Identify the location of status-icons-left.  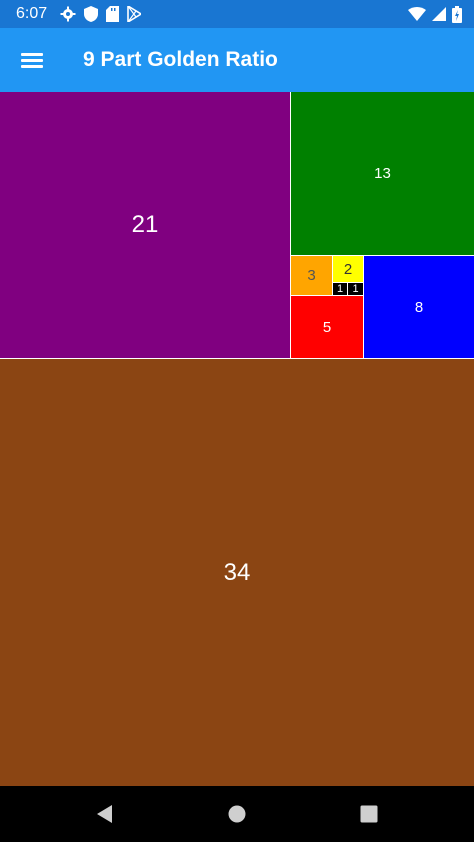
(100, 14).